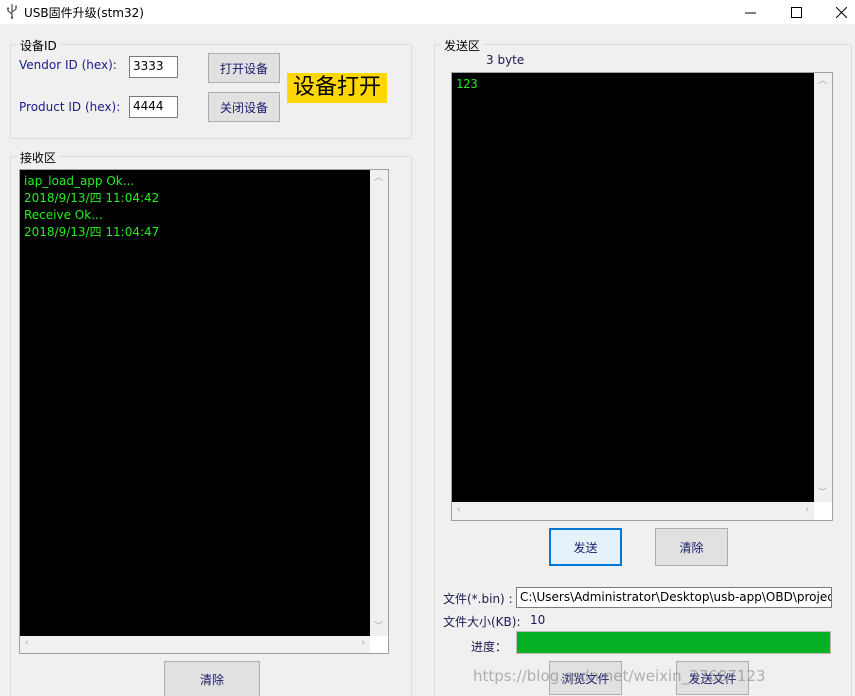 Image resolution: width=855 pixels, height=696 pixels. I want to click on send-clear-button: 清除, so click(691, 547).